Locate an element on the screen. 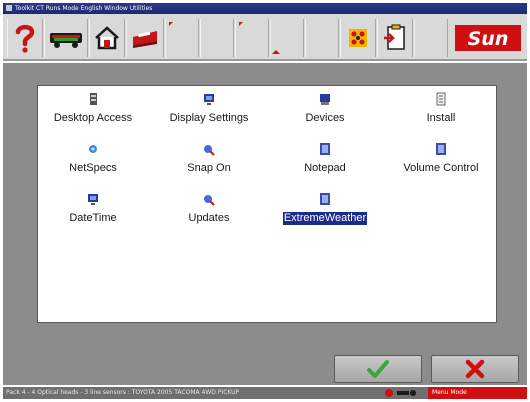  sun-logo: Sun is located at coordinates (488, 38).